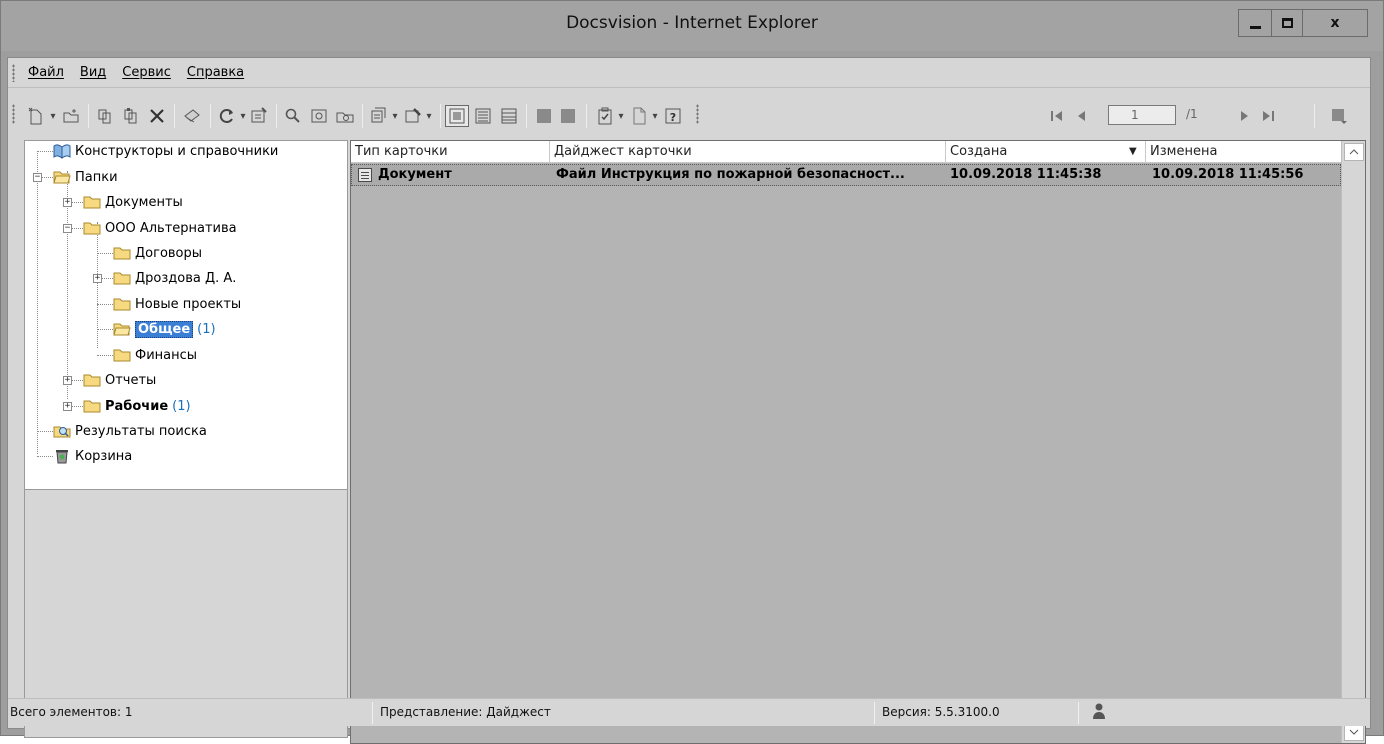  What do you see at coordinates (62, 432) in the screenshot?
I see `search-folder-icon` at bounding box center [62, 432].